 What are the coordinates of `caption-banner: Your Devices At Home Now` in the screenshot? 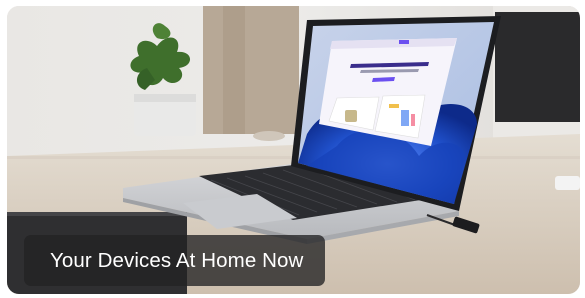 It's located at (174, 260).